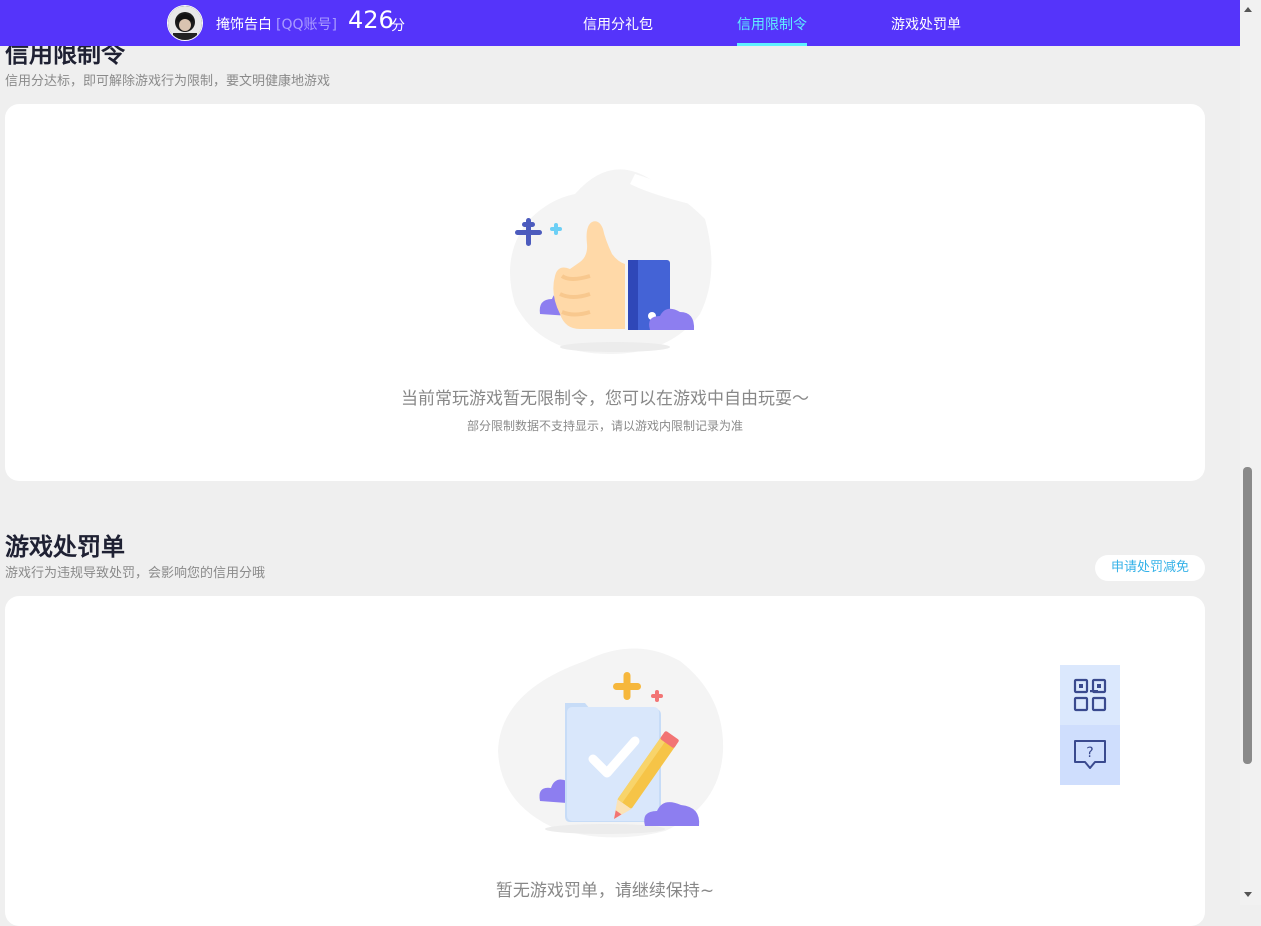 This screenshot has height=926, width=1261. What do you see at coordinates (1150, 568) in the screenshot?
I see `apply-penalty-reduction-button: 申请处罚减免` at bounding box center [1150, 568].